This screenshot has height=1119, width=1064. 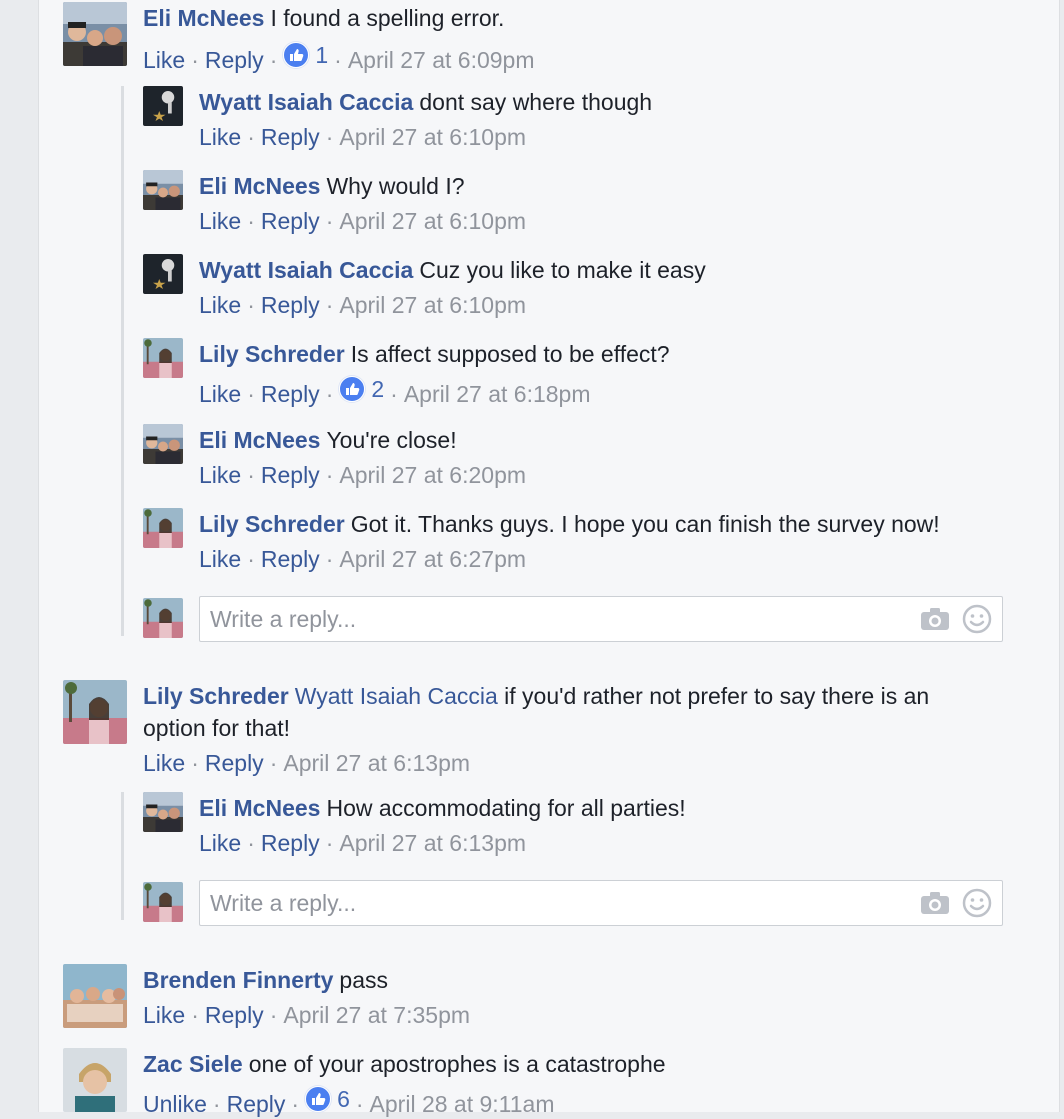 I want to click on comment-text: You're close!, so click(x=391, y=440).